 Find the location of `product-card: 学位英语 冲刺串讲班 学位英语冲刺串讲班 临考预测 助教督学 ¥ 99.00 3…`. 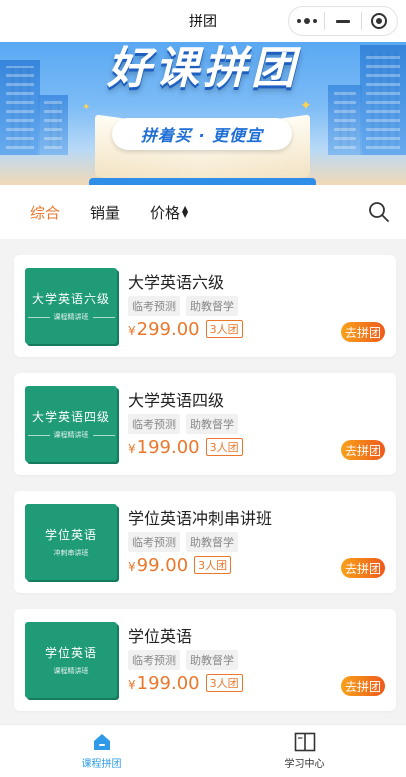

product-card: 学位英语 冲刺串讲班 学位英语冲刺串讲班 临考预测 助教督学 ¥ 99.00 3… is located at coordinates (205, 542).